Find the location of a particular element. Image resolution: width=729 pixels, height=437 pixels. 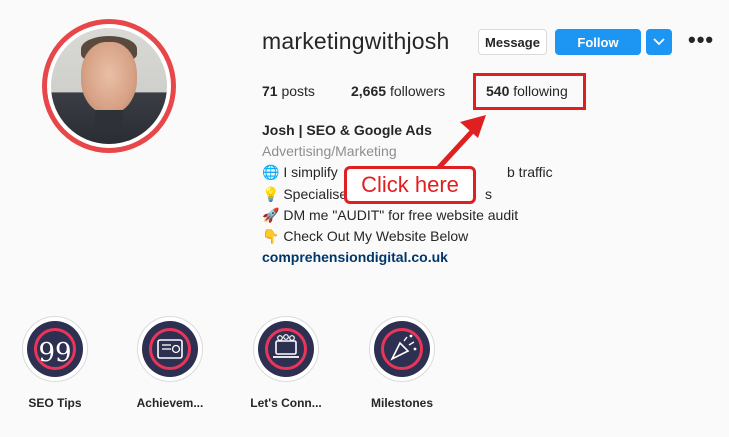

highlight-milestones is located at coordinates (402, 349).